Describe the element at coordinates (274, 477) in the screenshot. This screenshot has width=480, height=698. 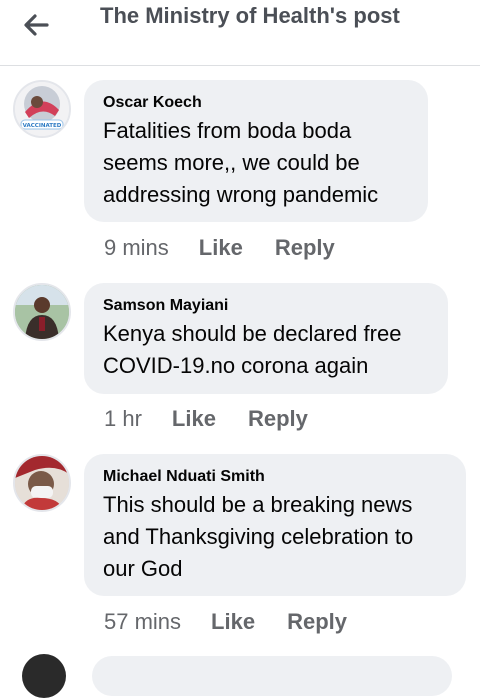
I see `comment-author: Michael Nduati Smith` at that location.